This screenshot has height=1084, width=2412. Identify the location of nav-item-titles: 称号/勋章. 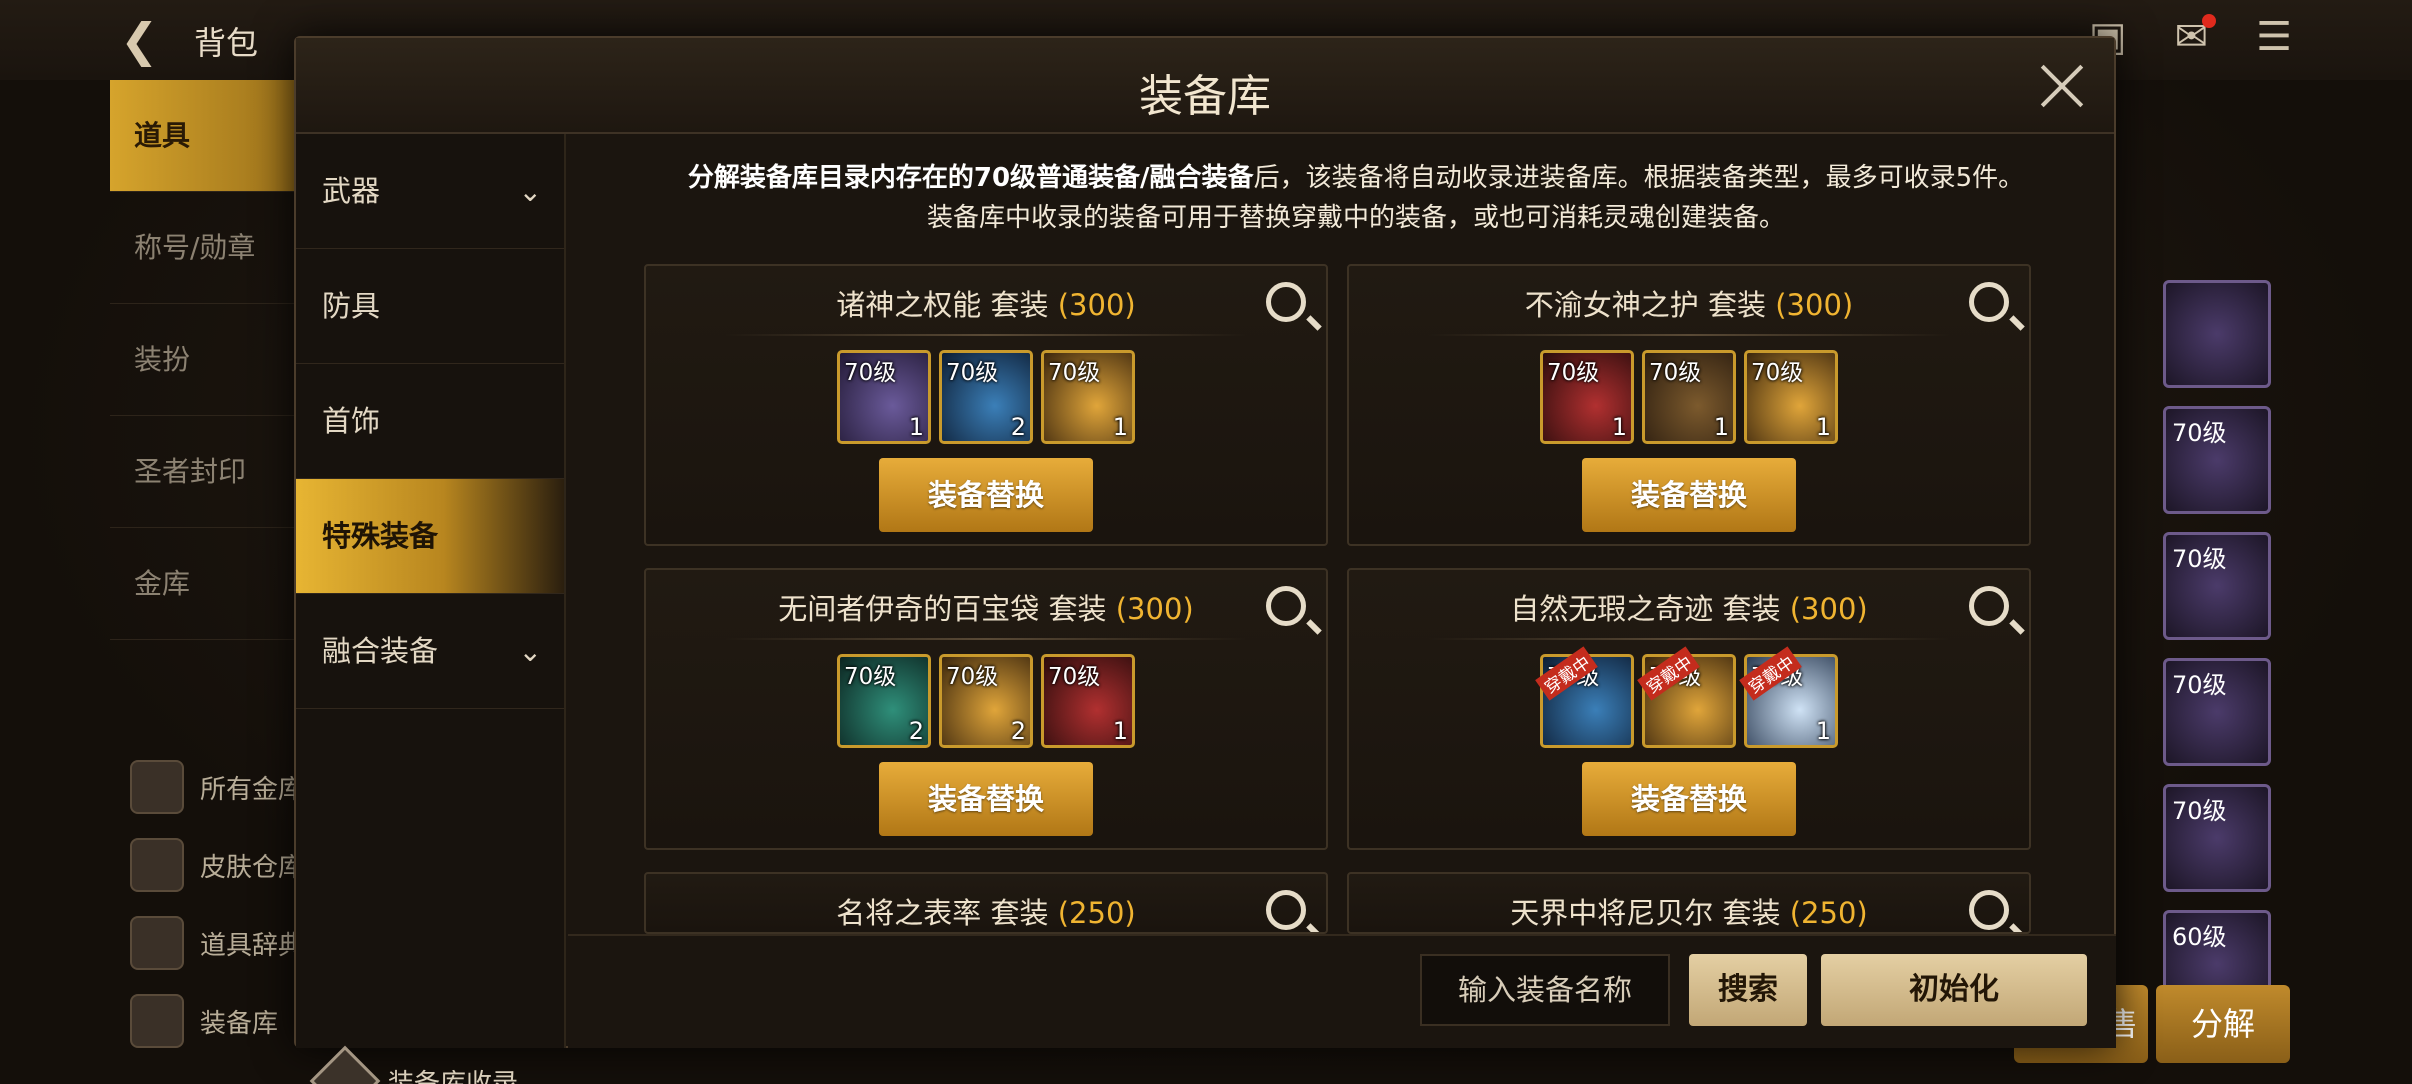
(205, 248).